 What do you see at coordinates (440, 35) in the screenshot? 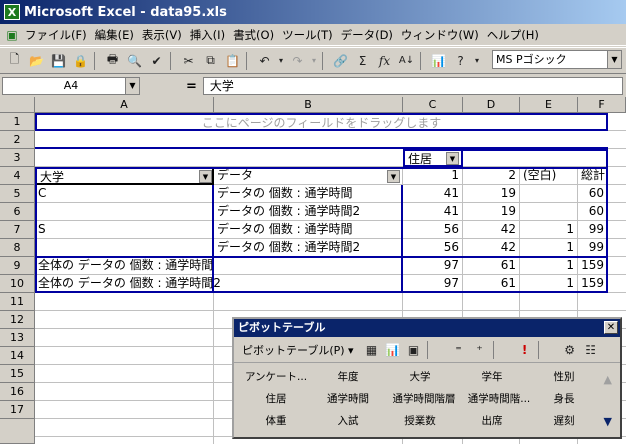
I see `menu-window: ウィンドウ(W)` at bounding box center [440, 35].